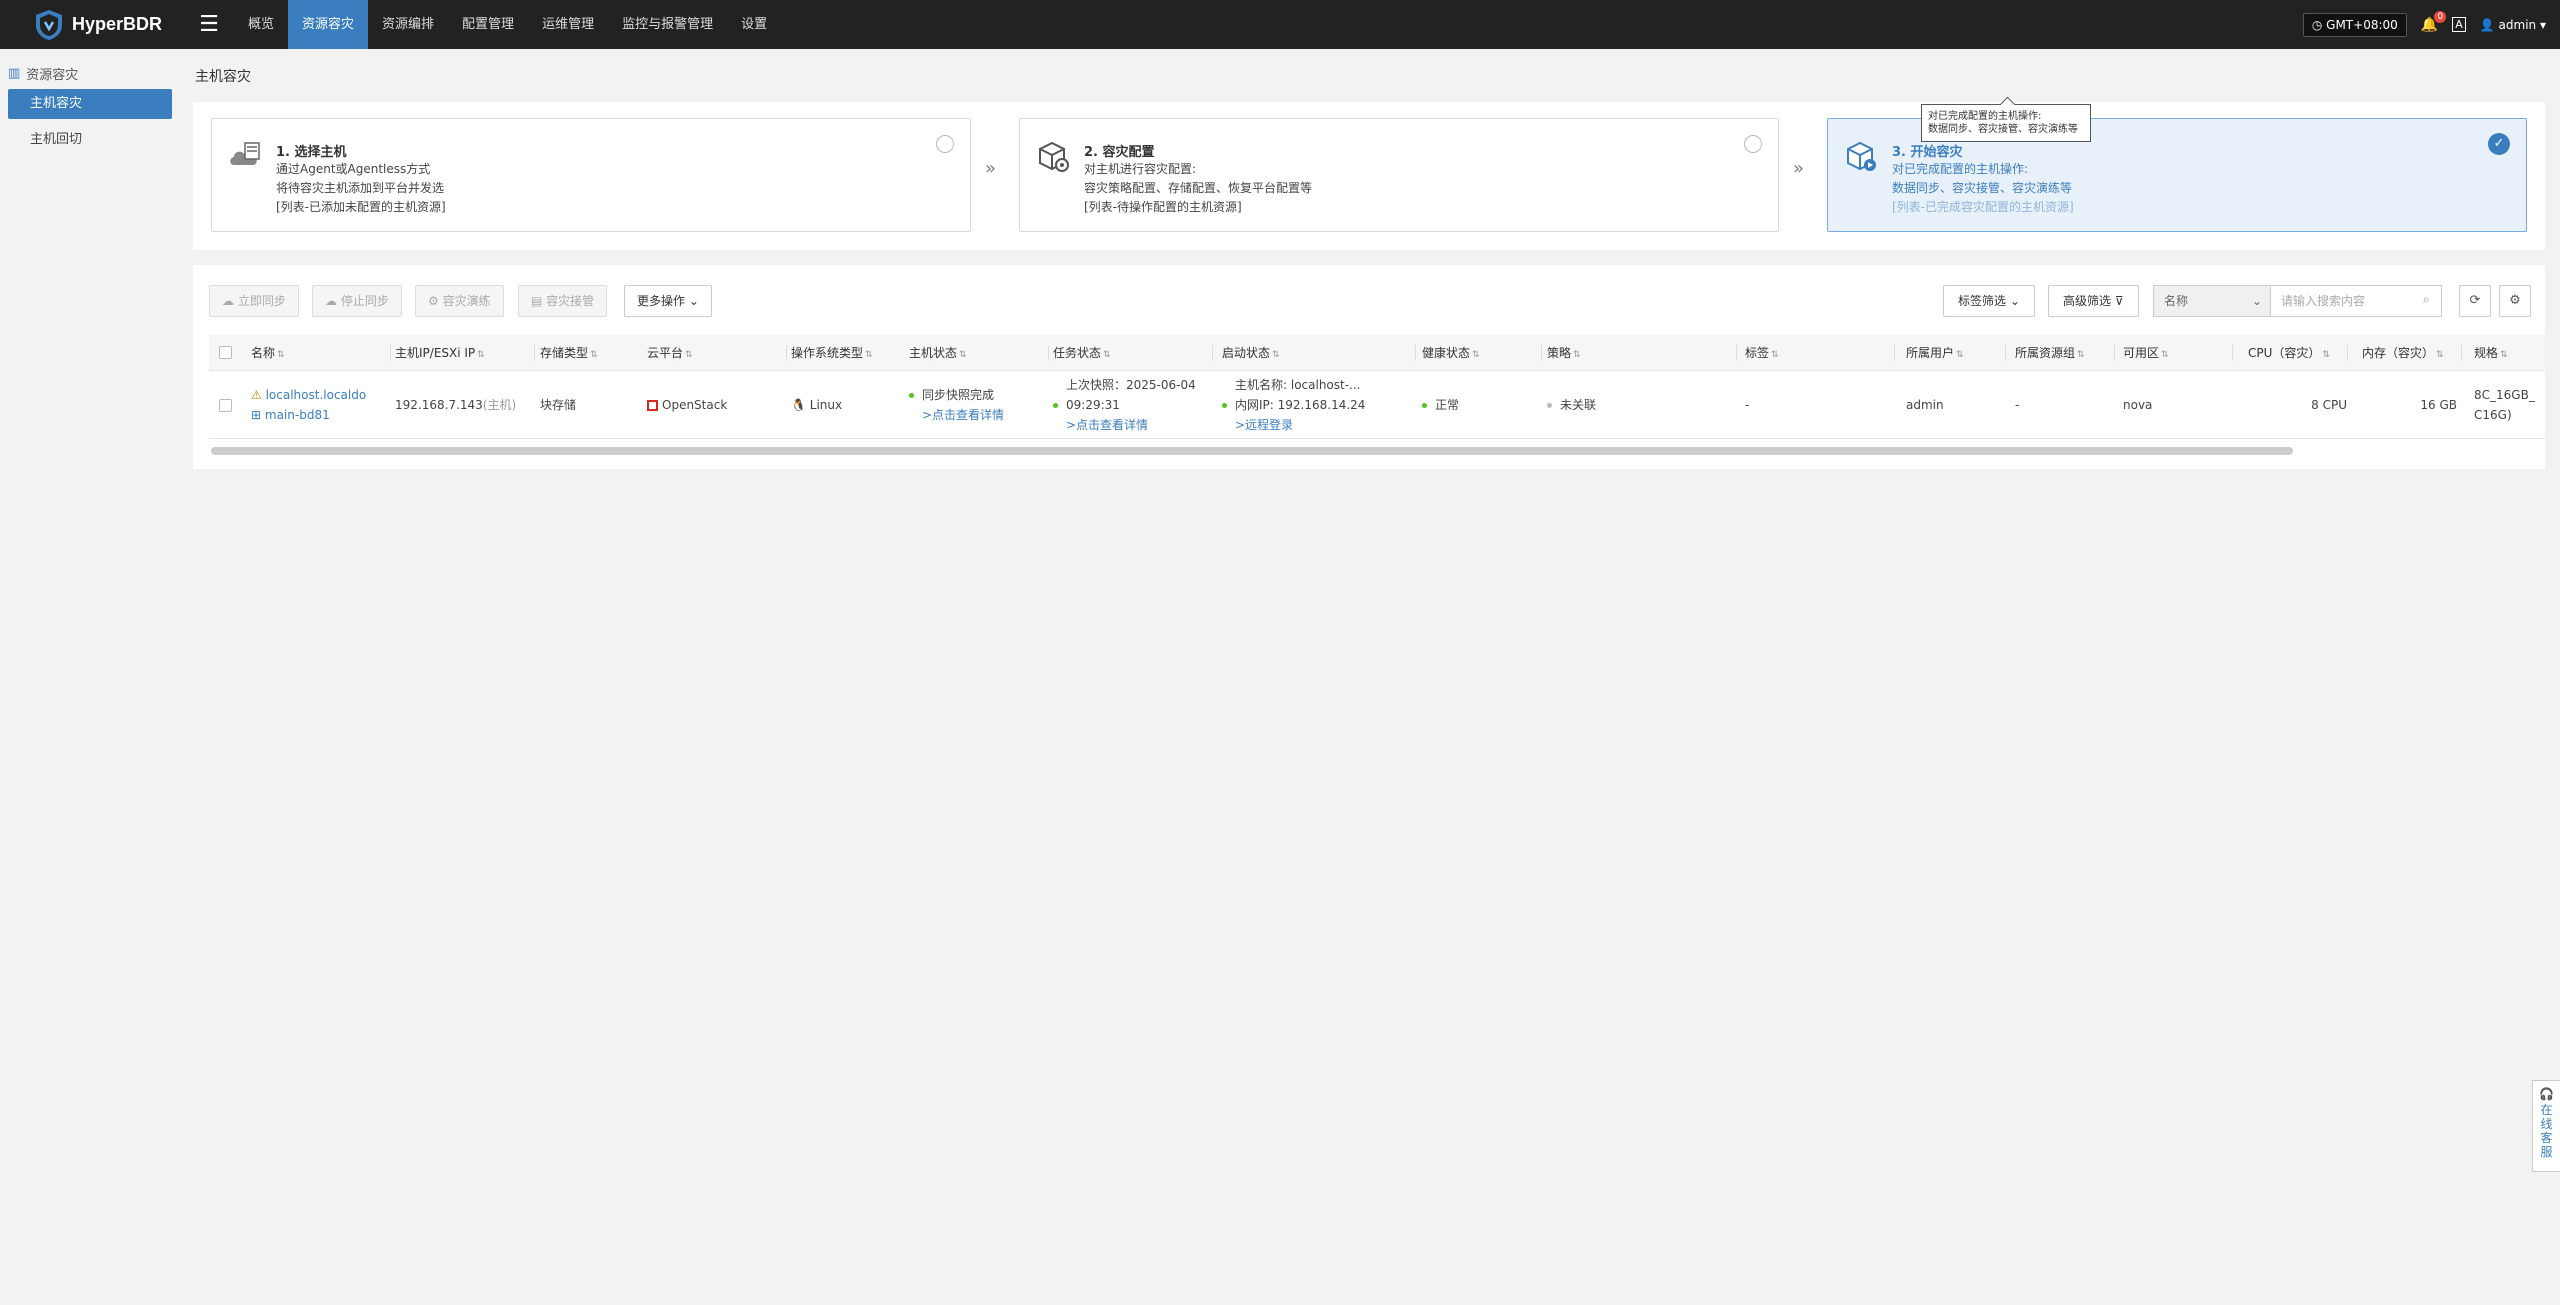  I want to click on owner-cell: admin, so click(1925, 405).